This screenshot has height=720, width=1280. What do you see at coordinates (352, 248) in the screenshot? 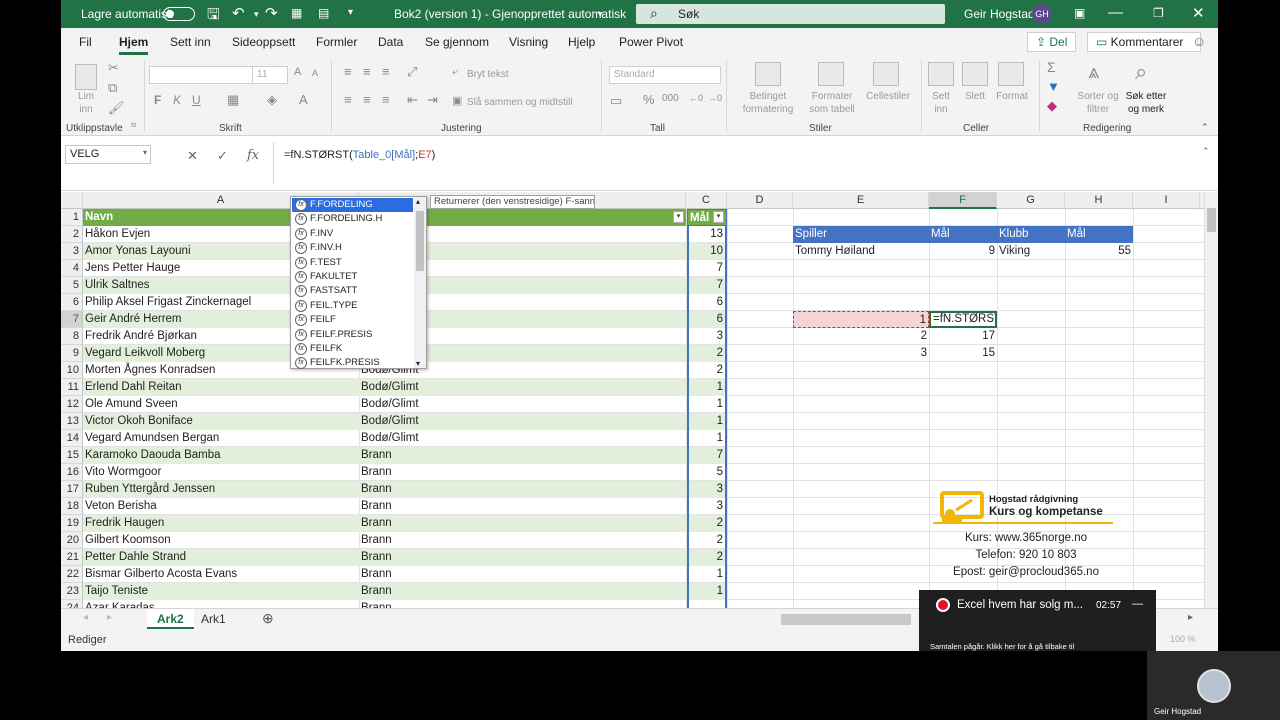
I see `autocomplete-item: fx F.INV.H` at bounding box center [352, 248].